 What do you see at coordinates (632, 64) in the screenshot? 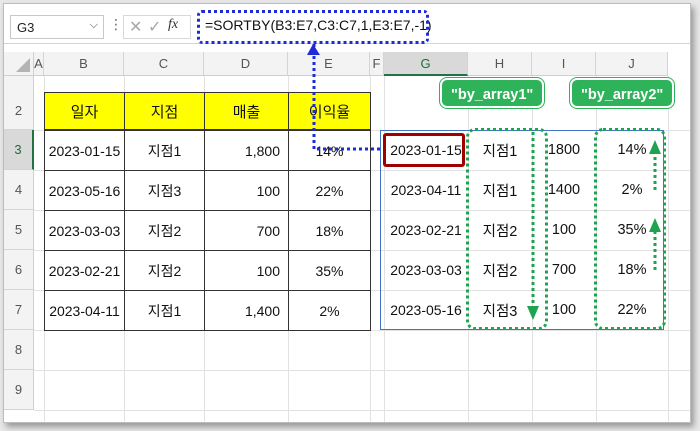
I see `column-header-j: J` at bounding box center [632, 64].